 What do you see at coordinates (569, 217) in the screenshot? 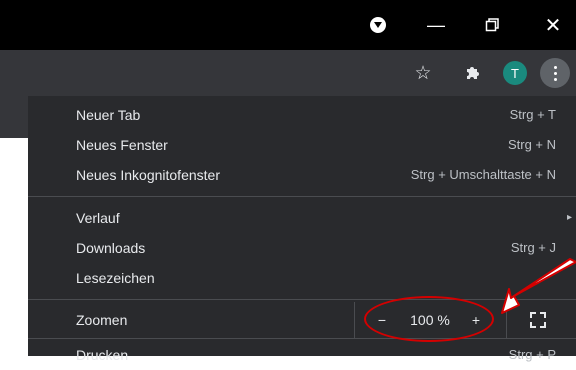
I see `submenu-arrow-icon: ▸` at bounding box center [569, 217].